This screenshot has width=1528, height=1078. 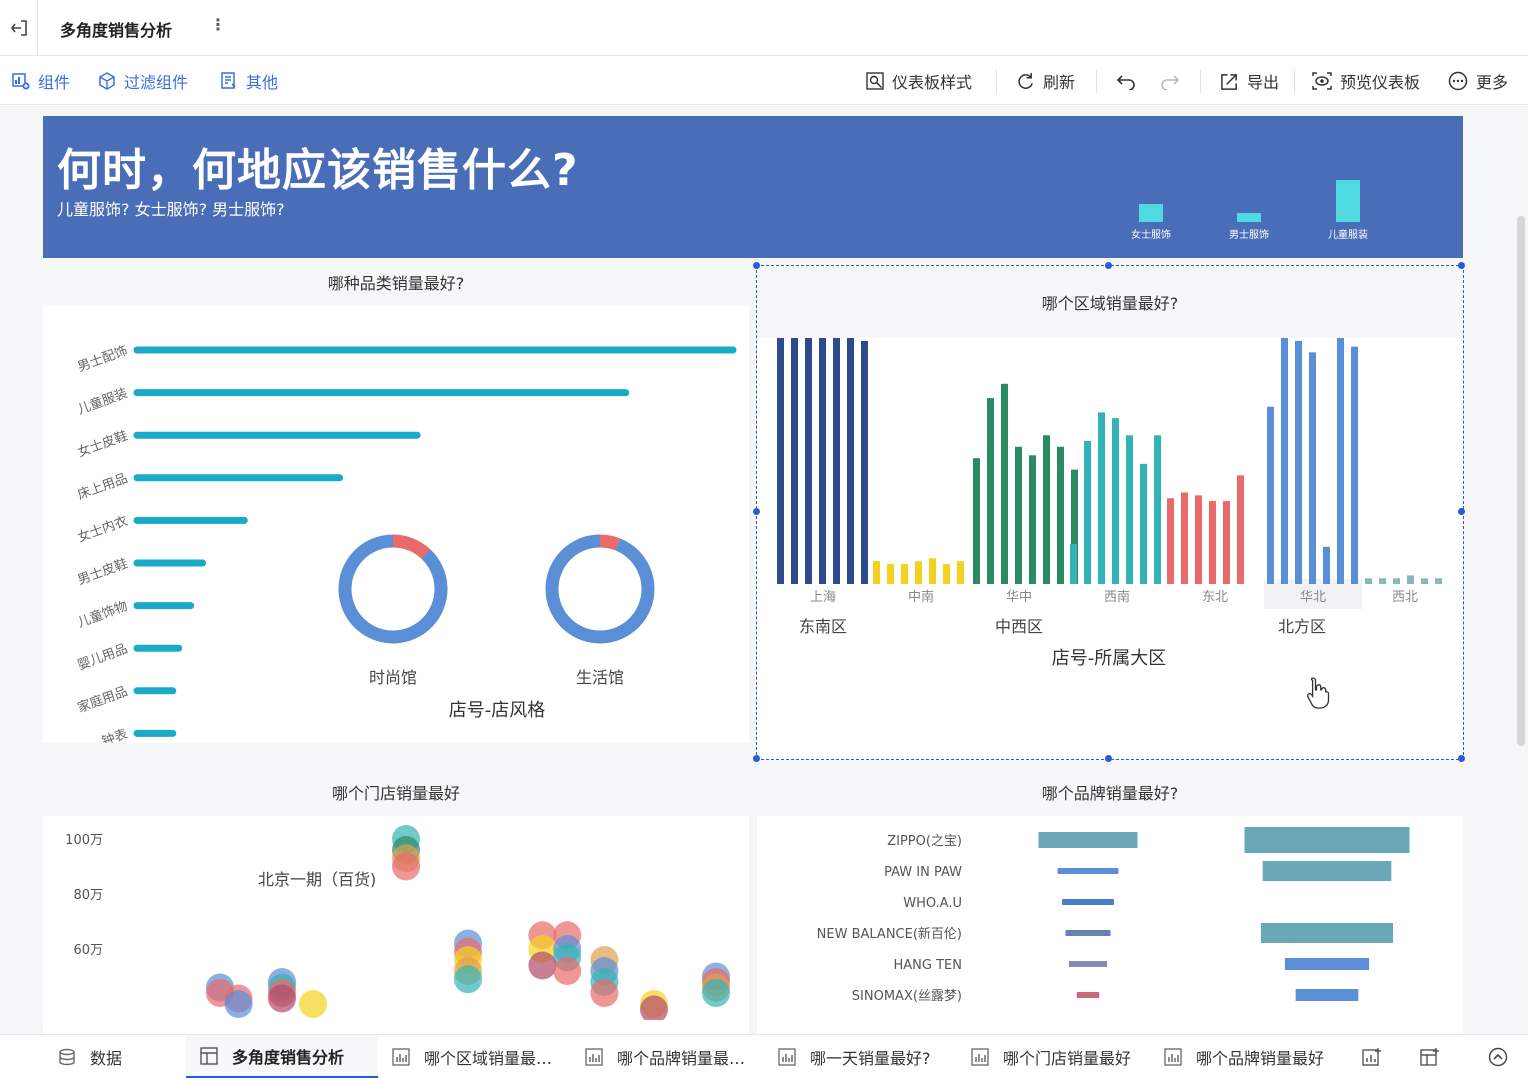 I want to click on brand-label: WHO.A.U, so click(x=932, y=903).